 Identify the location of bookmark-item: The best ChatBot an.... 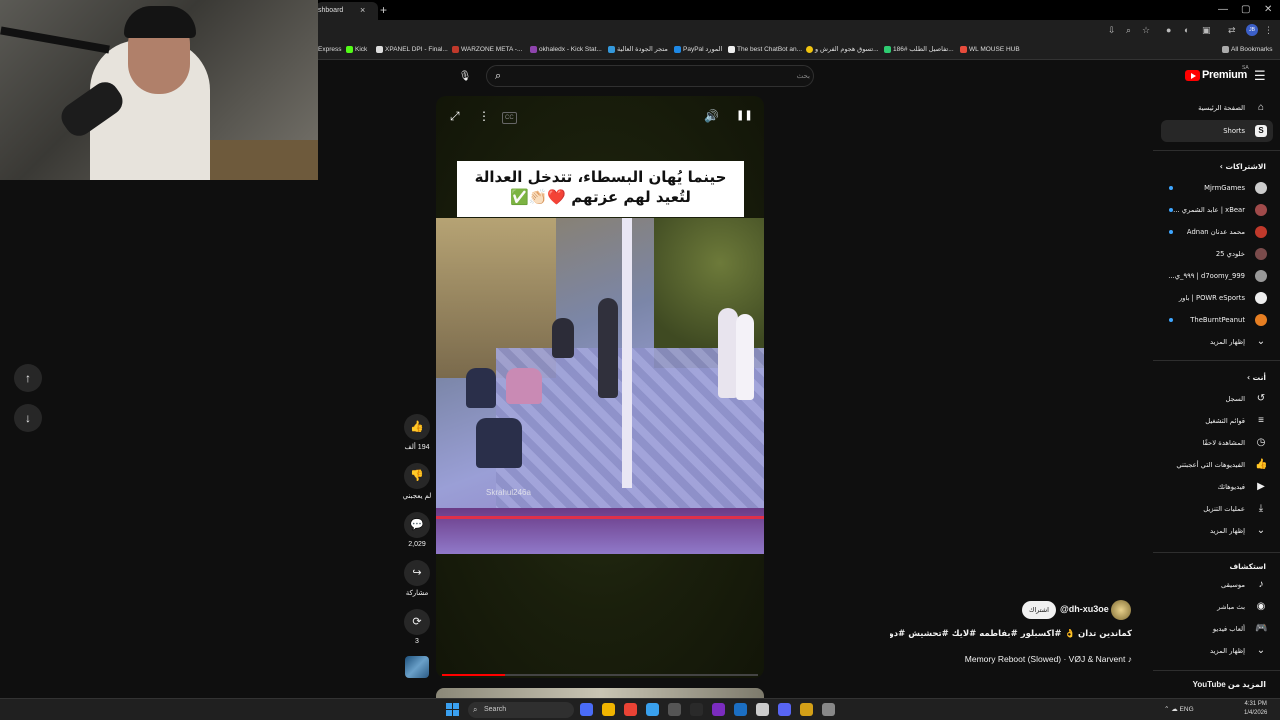
(765, 50).